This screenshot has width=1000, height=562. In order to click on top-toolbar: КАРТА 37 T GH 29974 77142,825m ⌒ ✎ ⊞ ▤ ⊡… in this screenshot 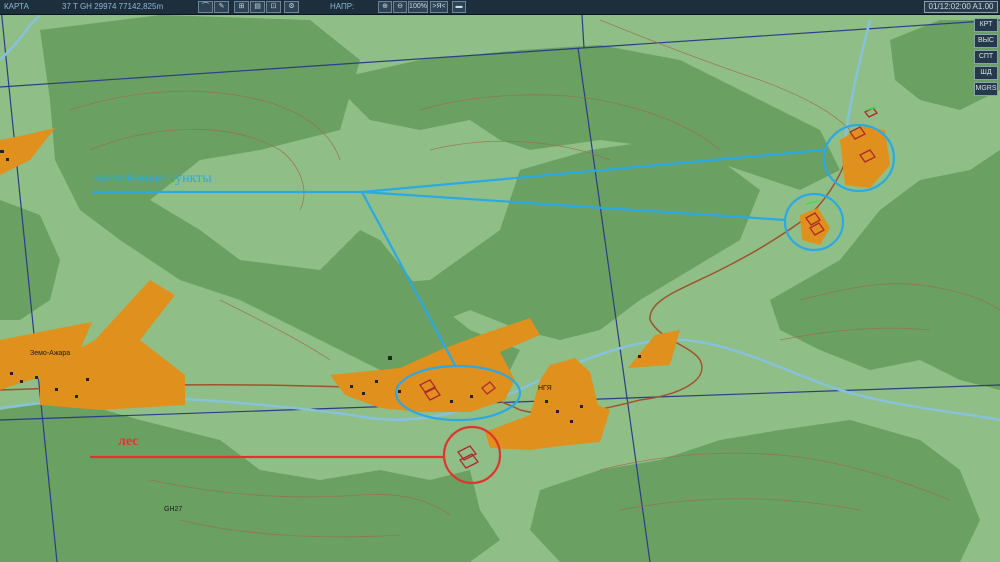, I will do `click(500, 7)`.